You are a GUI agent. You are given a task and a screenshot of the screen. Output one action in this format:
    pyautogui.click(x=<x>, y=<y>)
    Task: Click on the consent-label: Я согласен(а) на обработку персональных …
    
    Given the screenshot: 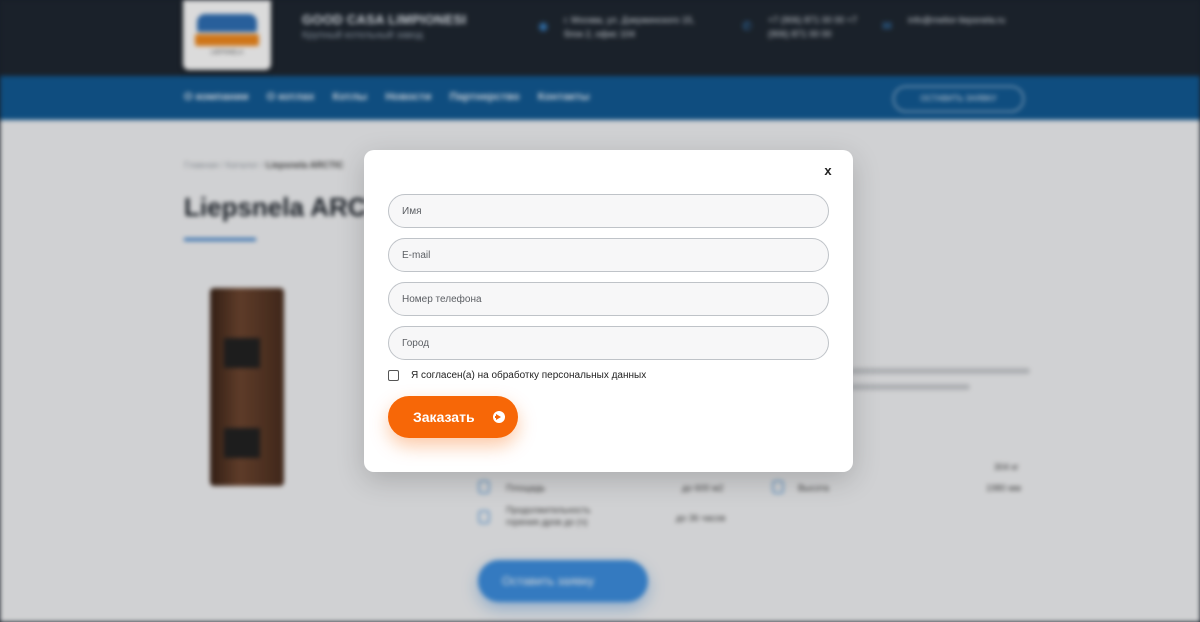 What is the action you would take?
    pyautogui.click(x=529, y=375)
    